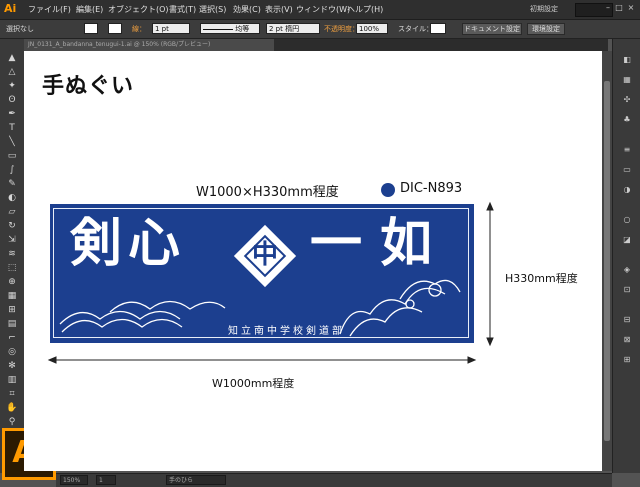  What do you see at coordinates (196, 480) in the screenshot?
I see `current-tool: 手のひら` at bounding box center [196, 480].